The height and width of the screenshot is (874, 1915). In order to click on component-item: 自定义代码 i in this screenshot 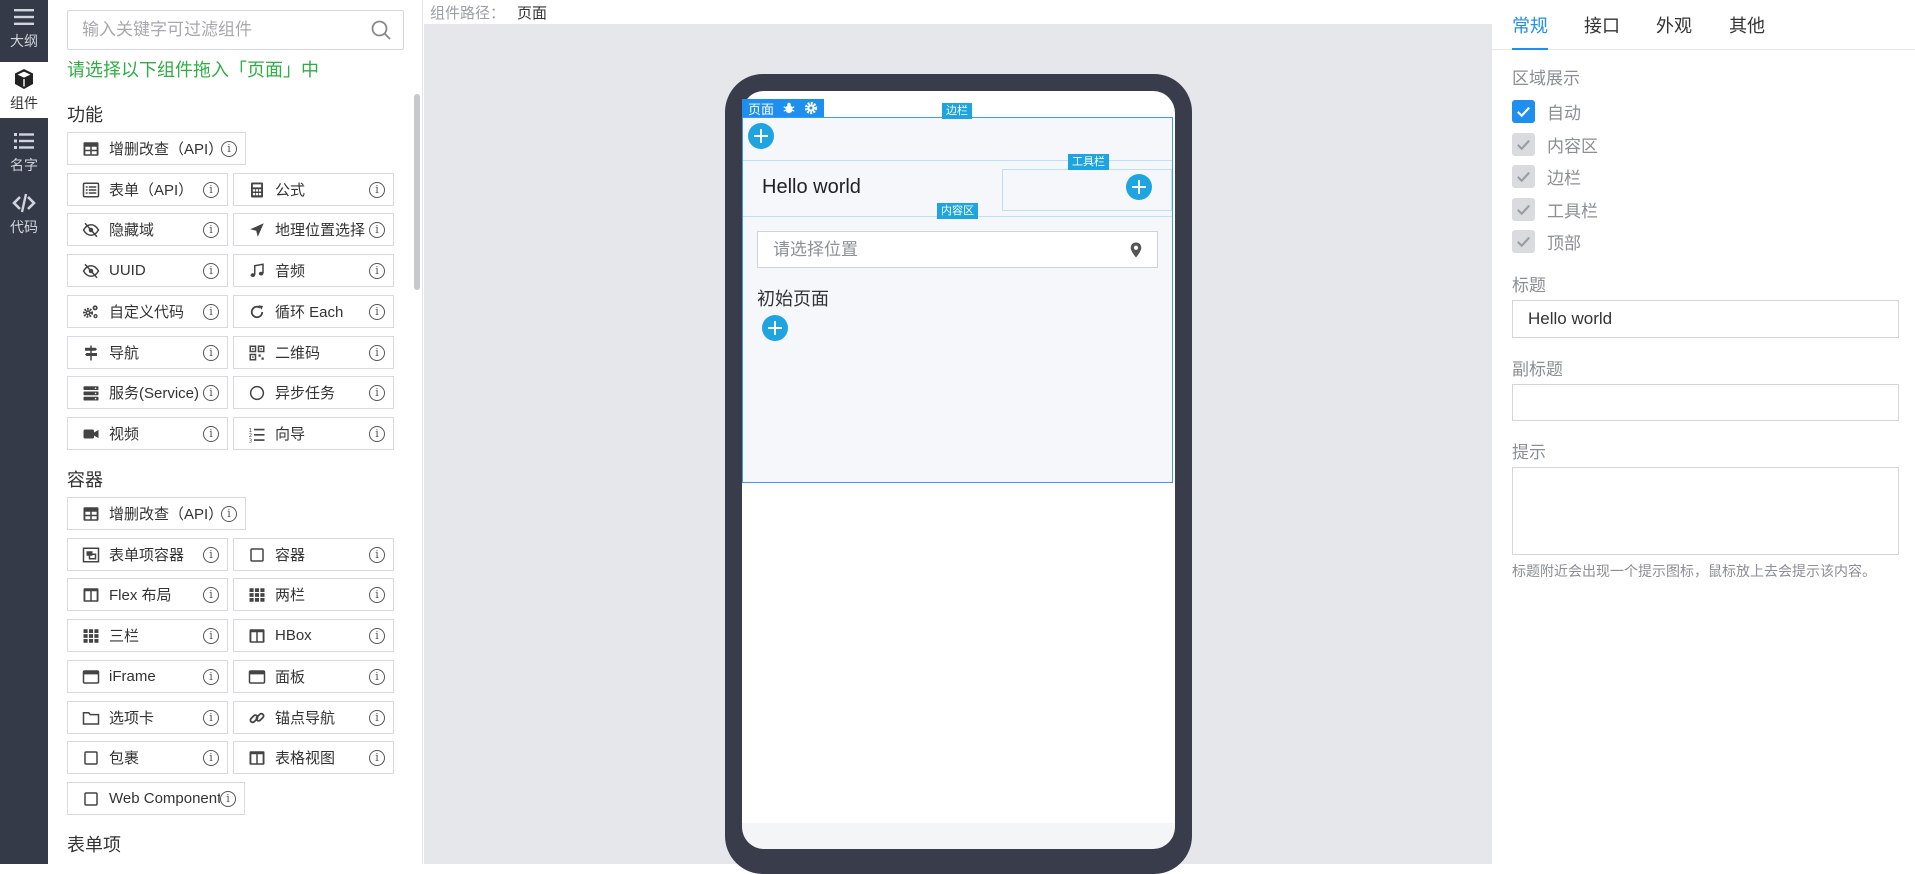, I will do `click(147, 311)`.